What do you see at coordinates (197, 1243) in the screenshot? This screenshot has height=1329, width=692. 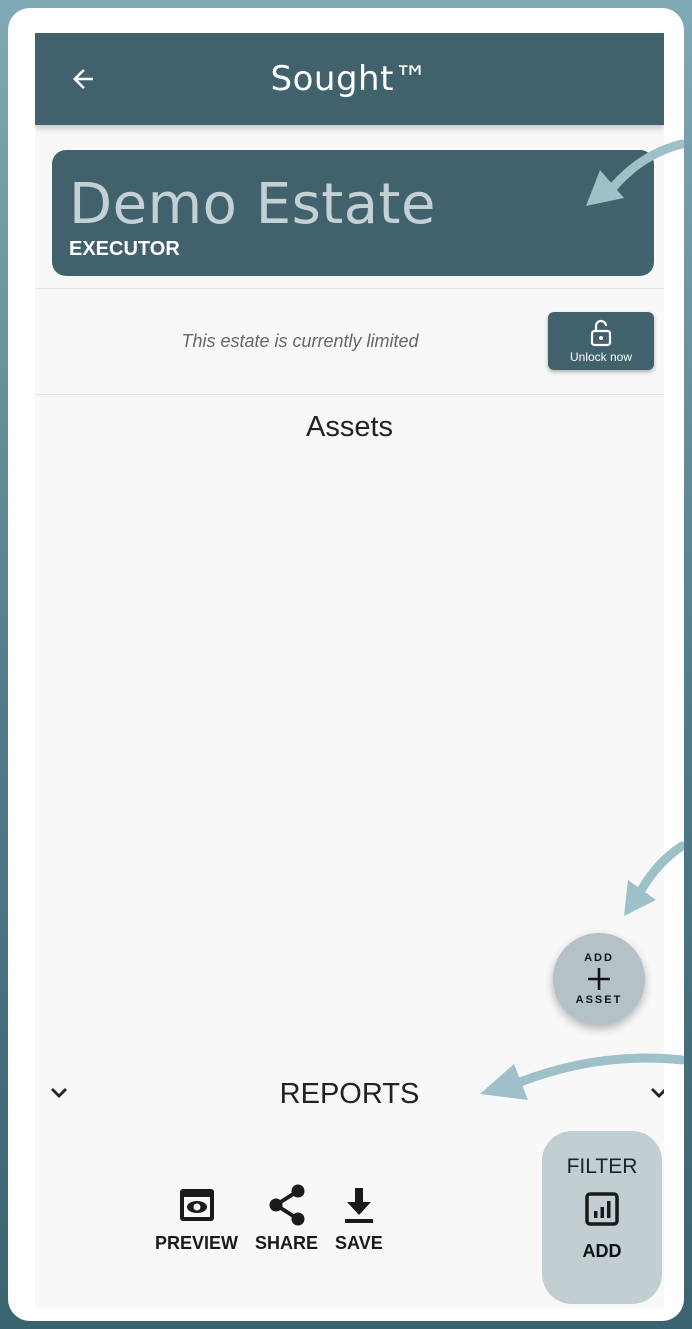 I see `preview-label: PREVIEW` at bounding box center [197, 1243].